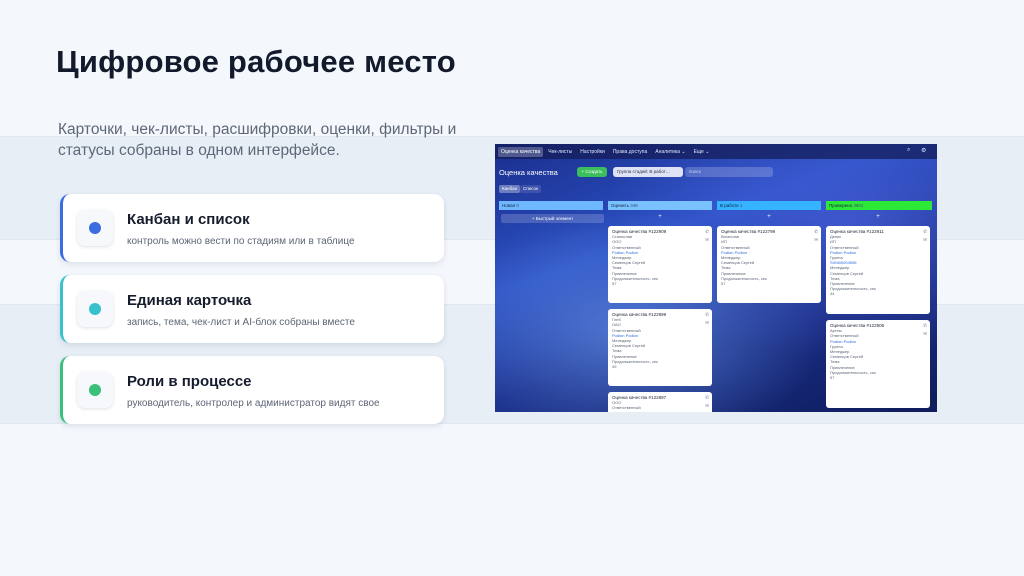 The width and height of the screenshot is (1024, 576). Describe the element at coordinates (552, 218) in the screenshot. I see `quick-add-button: + Быстрый элемент` at that location.